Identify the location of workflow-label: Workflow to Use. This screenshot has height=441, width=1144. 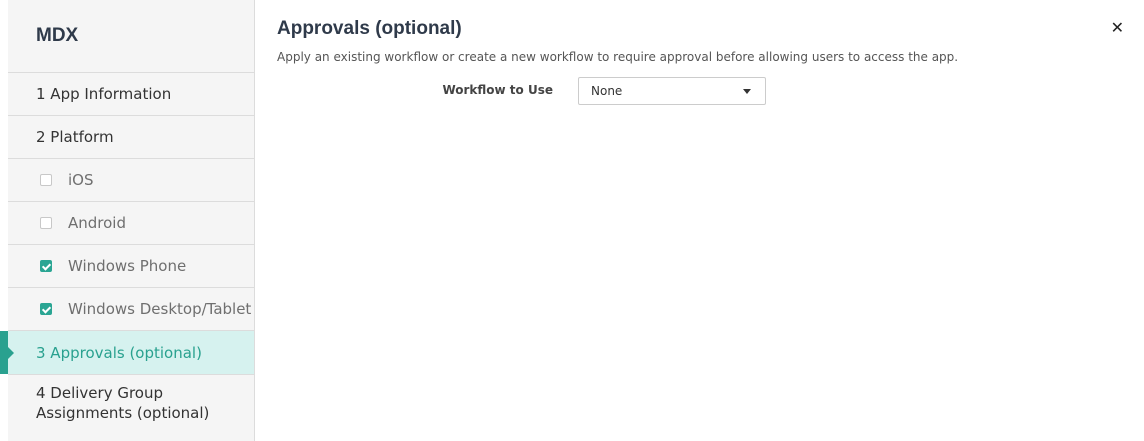
(497, 90).